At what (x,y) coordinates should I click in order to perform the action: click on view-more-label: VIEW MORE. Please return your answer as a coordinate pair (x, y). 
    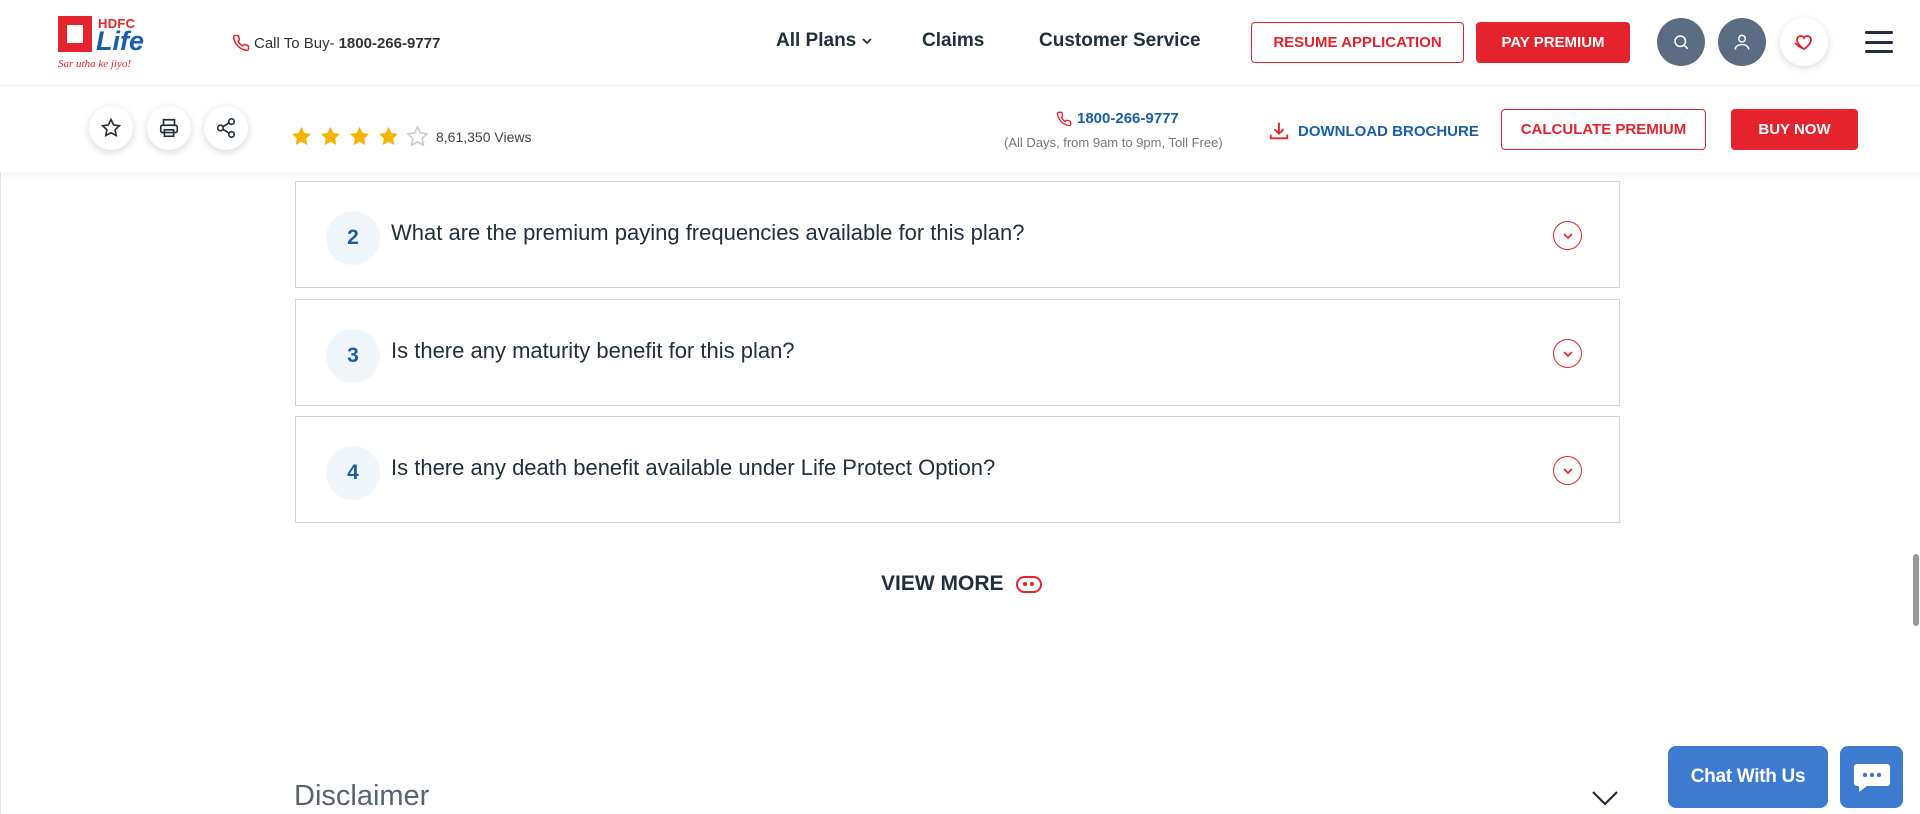
    Looking at the image, I should click on (942, 583).